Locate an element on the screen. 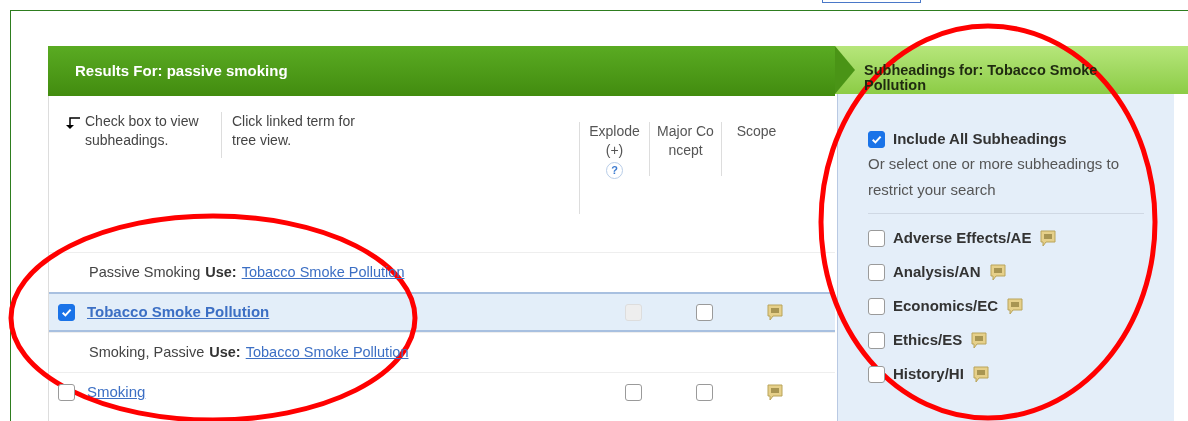 The height and width of the screenshot is (421, 1188). entry-term-text: Passive Smoking is located at coordinates (145, 272).